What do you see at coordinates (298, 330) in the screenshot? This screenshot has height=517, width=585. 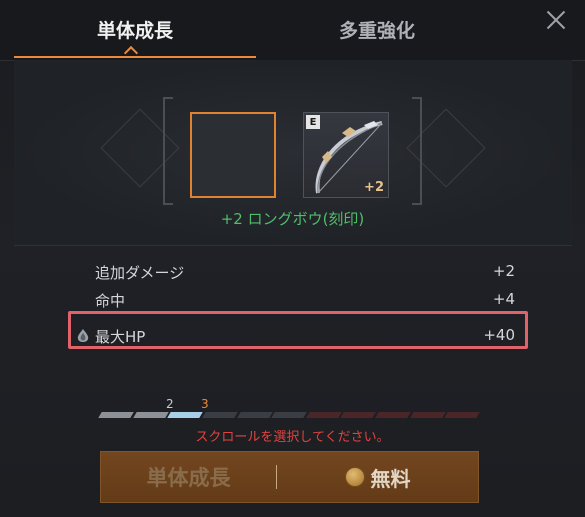 I see `stat-highlight-box` at bounding box center [298, 330].